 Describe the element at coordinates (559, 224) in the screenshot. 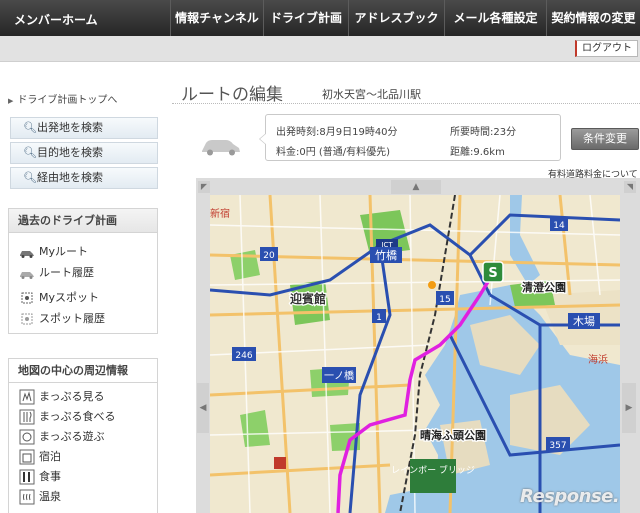

I see `route-shield-14: 14` at that location.